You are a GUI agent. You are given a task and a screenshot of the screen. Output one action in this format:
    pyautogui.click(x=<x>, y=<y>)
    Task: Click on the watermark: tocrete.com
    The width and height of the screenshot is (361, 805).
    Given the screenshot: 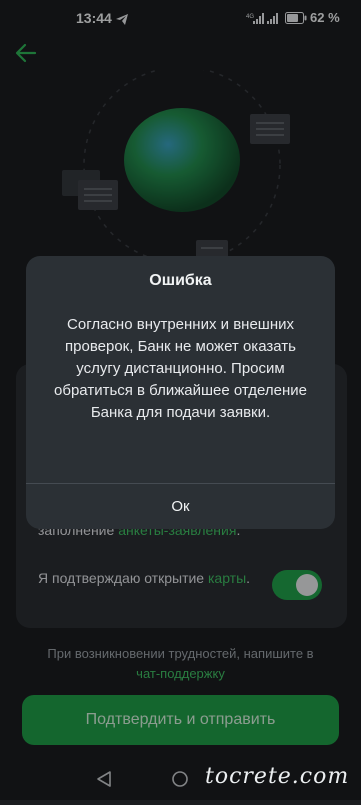 What is the action you would take?
    pyautogui.click(x=277, y=776)
    